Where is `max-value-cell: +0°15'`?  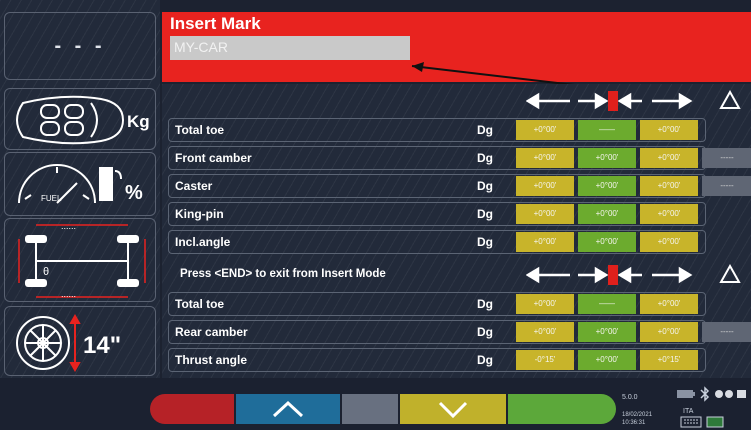
max-value-cell: +0°15' is located at coordinates (669, 360).